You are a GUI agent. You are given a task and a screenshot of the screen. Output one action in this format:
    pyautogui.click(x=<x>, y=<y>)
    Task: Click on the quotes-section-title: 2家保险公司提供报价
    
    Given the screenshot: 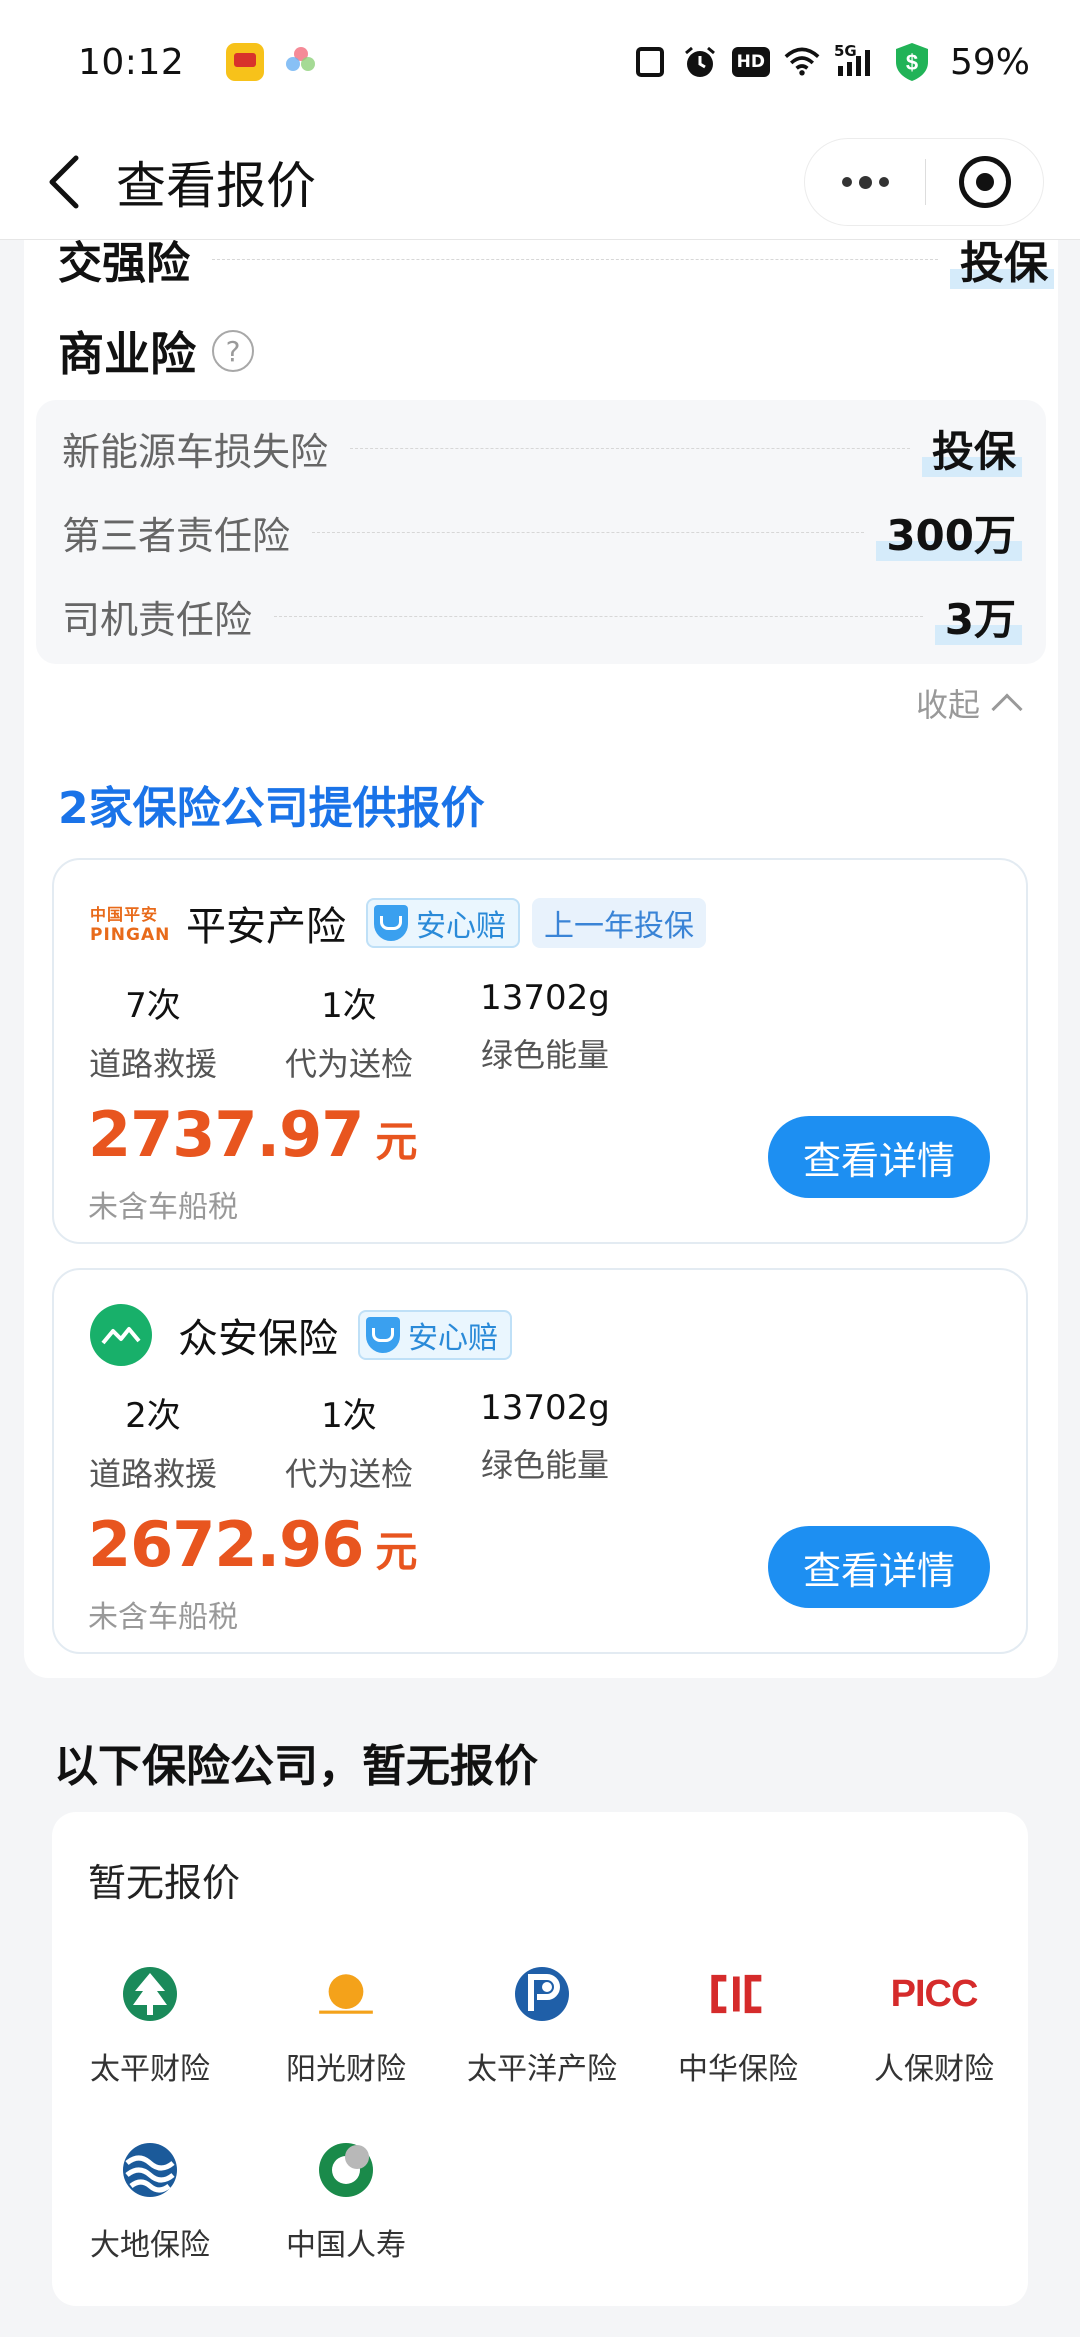 What is the action you would take?
    pyautogui.click(x=271, y=808)
    